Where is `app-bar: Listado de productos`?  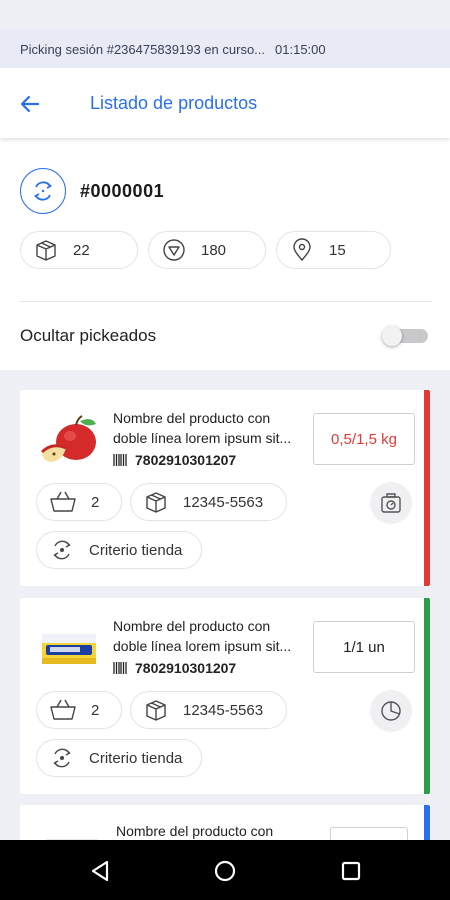 app-bar: Listado de productos is located at coordinates (225, 103).